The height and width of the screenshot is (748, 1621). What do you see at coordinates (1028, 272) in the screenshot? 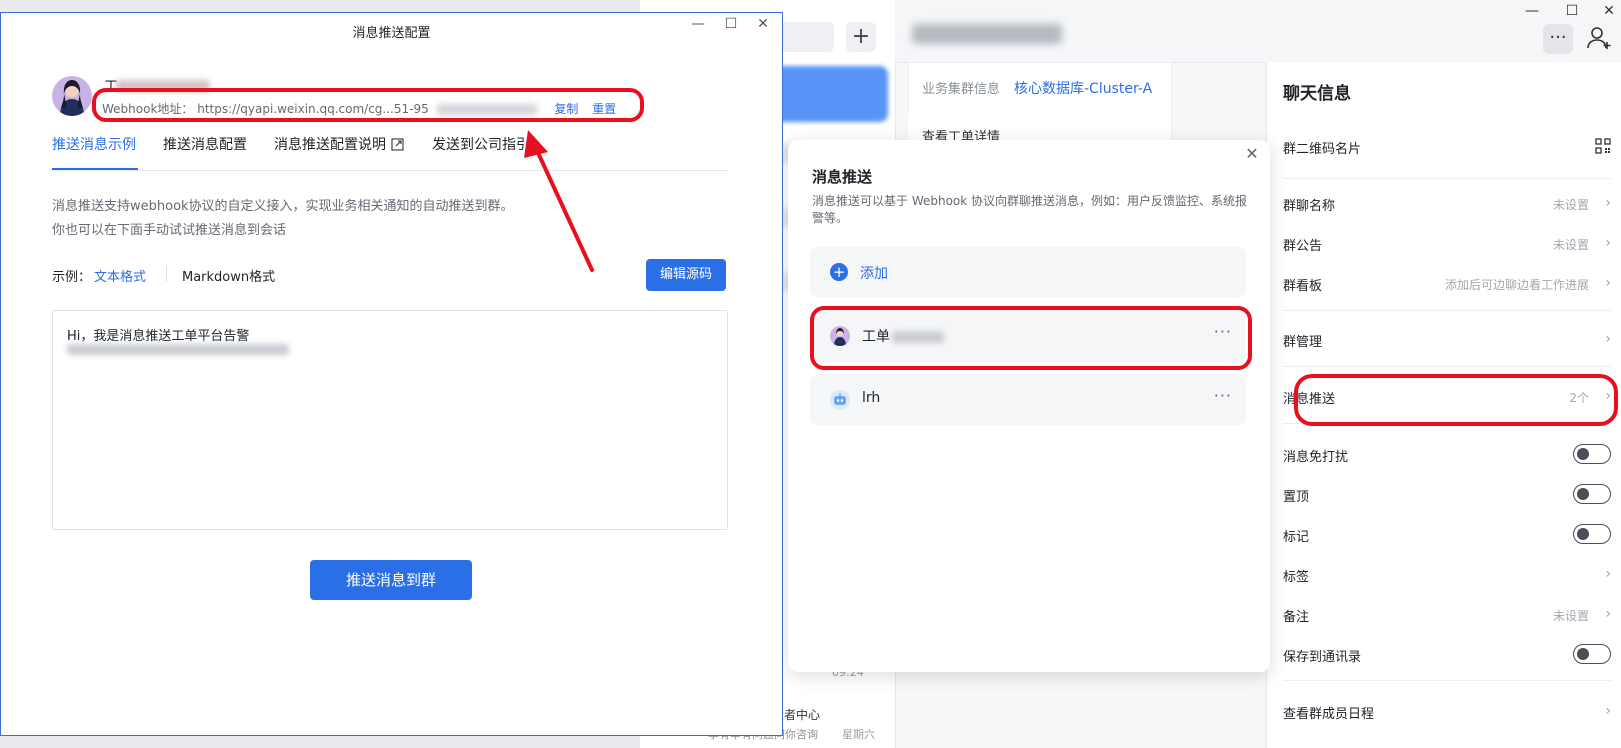
I see `add-webhook-button: + 添加` at bounding box center [1028, 272].